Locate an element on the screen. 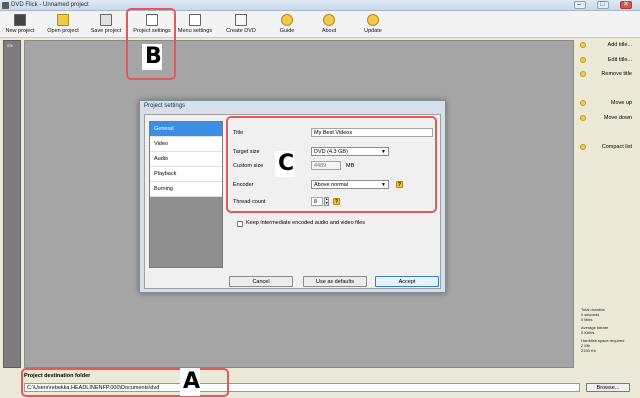 The image size is (640, 398). progress-percent: 0% is located at coordinates (10, 45).